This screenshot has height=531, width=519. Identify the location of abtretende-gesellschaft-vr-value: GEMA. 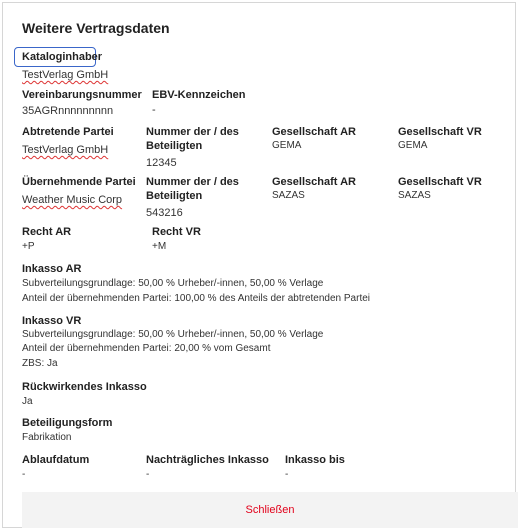
(413, 145).